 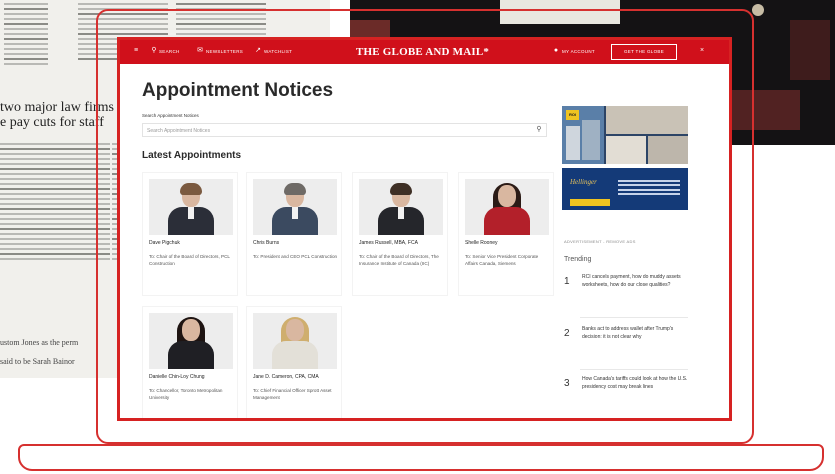 I want to click on header-newsletters-link: NEWSLETTERS, so click(x=224, y=51).